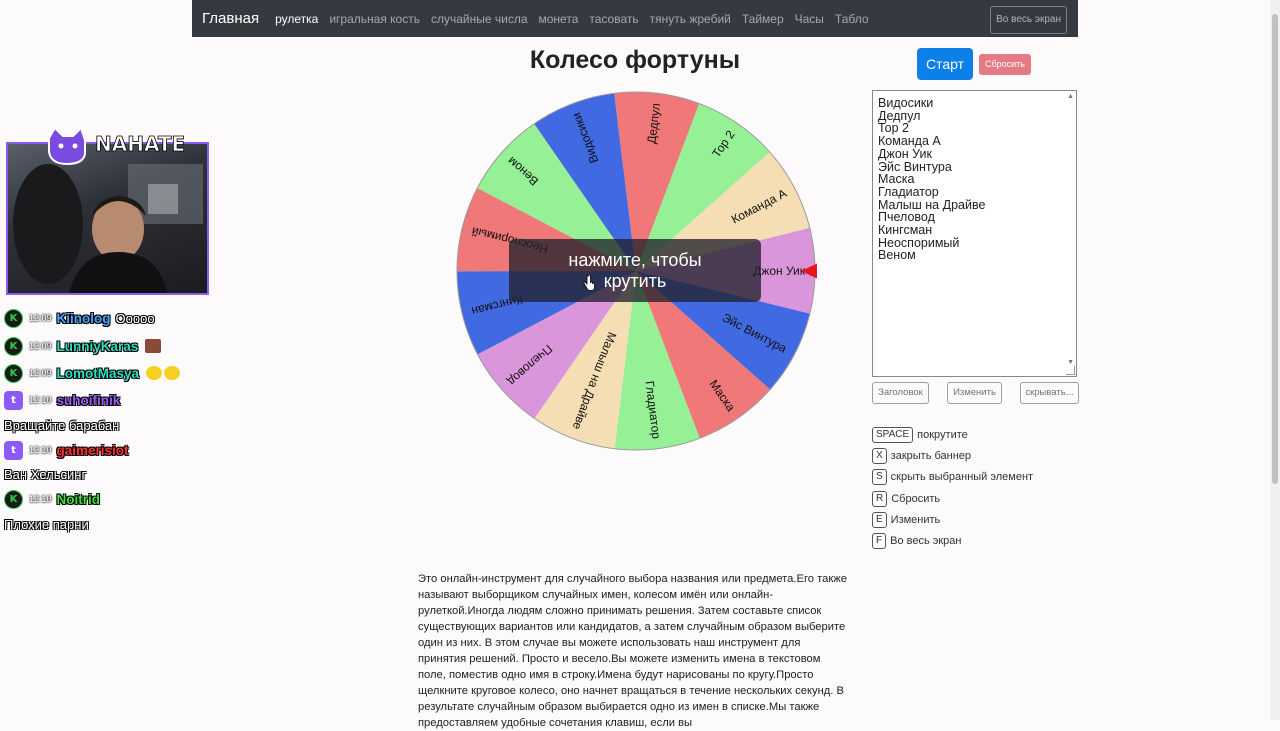  What do you see at coordinates (880, 499) in the screenshot?
I see `shortcut-key: R` at bounding box center [880, 499].